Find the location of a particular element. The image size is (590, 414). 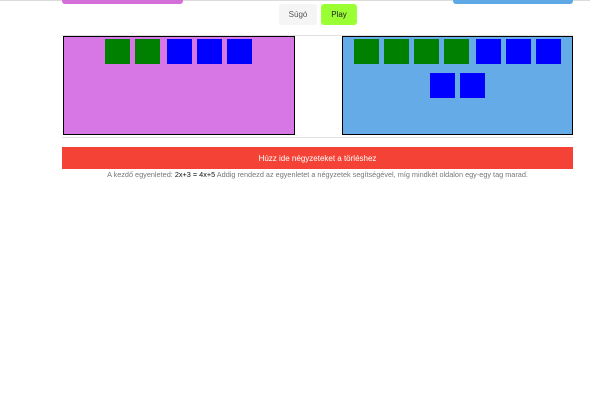

right-side-tab is located at coordinates (513, 2).